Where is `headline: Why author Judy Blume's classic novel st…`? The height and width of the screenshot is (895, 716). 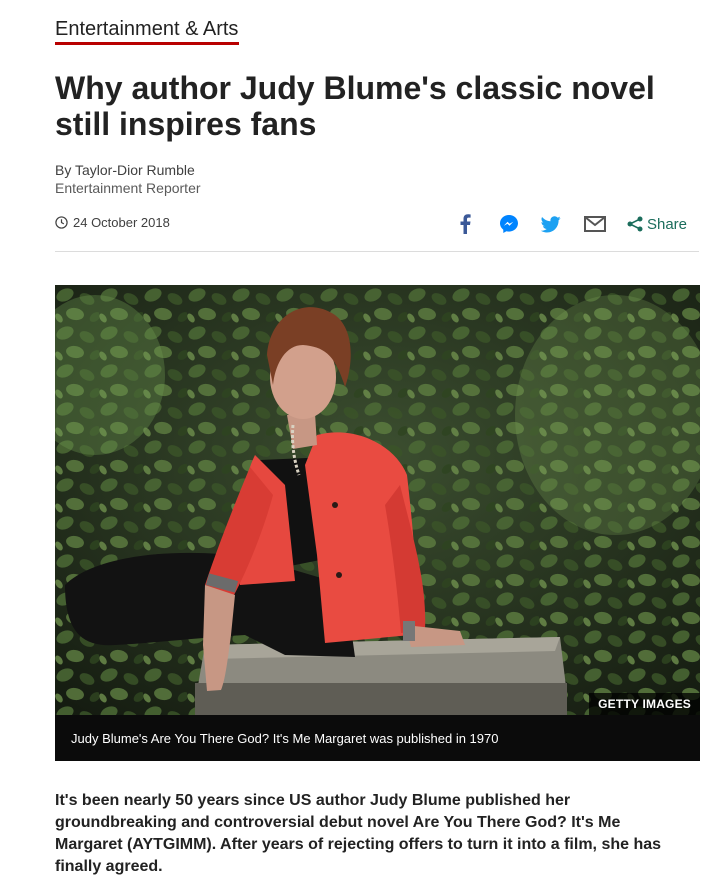
headline: Why author Judy Blume's classic novel st… is located at coordinates (355, 106).